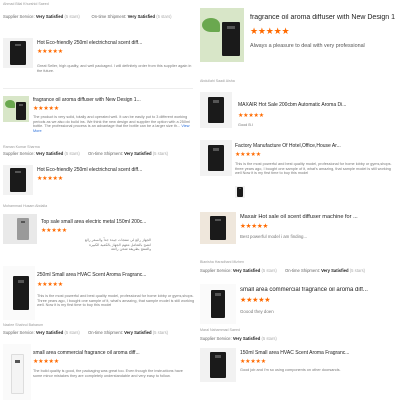  I want to click on review-text: Good B.I, so click(245, 125).